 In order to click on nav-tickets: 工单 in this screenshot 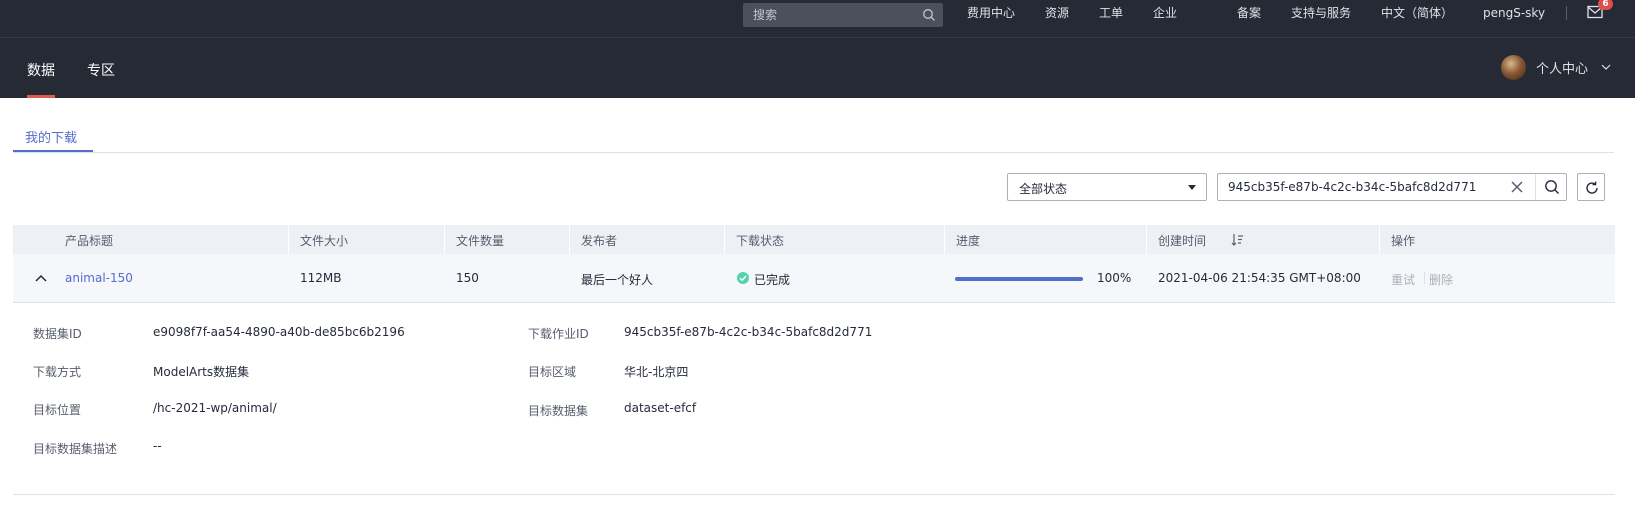, I will do `click(1111, 13)`.